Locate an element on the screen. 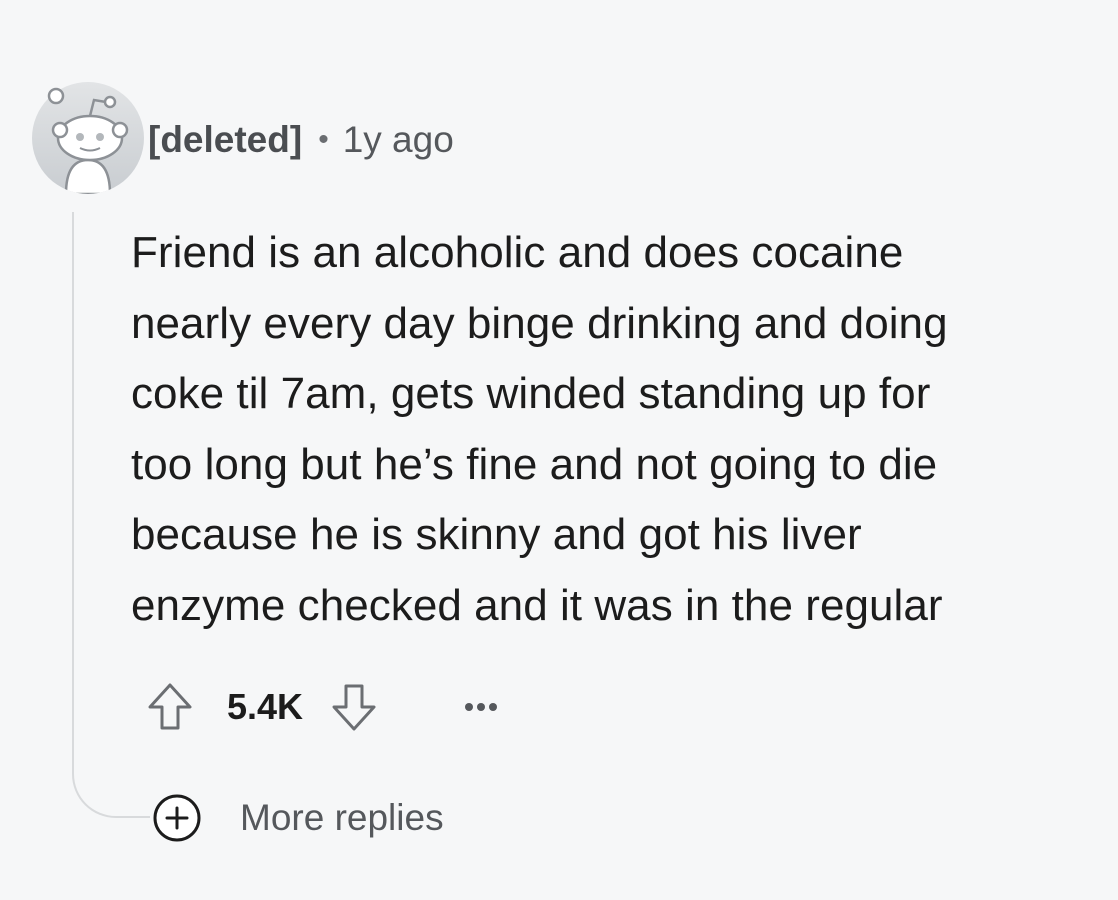  thread-line is located at coordinates (73, 492).